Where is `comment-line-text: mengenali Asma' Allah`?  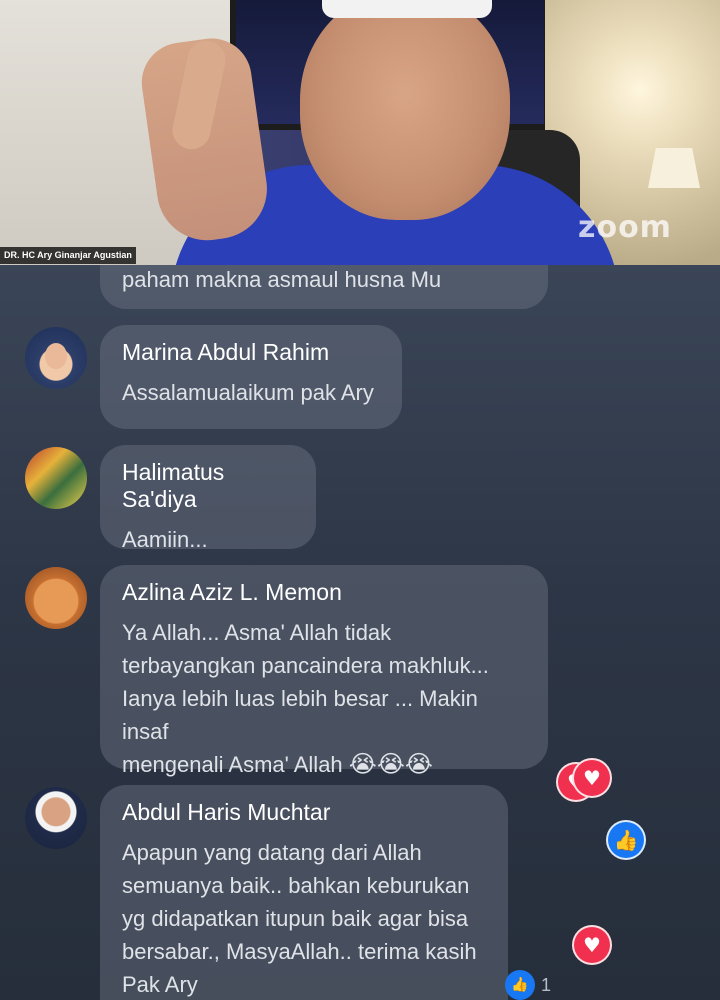 comment-line-text: mengenali Asma' Allah is located at coordinates (232, 764).